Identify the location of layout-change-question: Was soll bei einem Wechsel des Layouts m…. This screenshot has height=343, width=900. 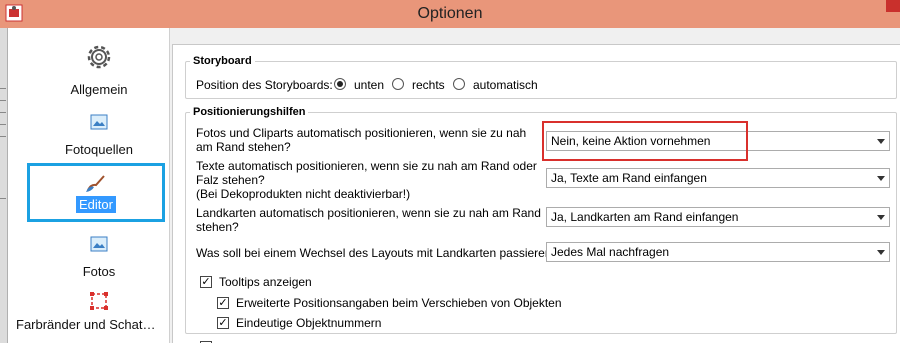
(377, 253).